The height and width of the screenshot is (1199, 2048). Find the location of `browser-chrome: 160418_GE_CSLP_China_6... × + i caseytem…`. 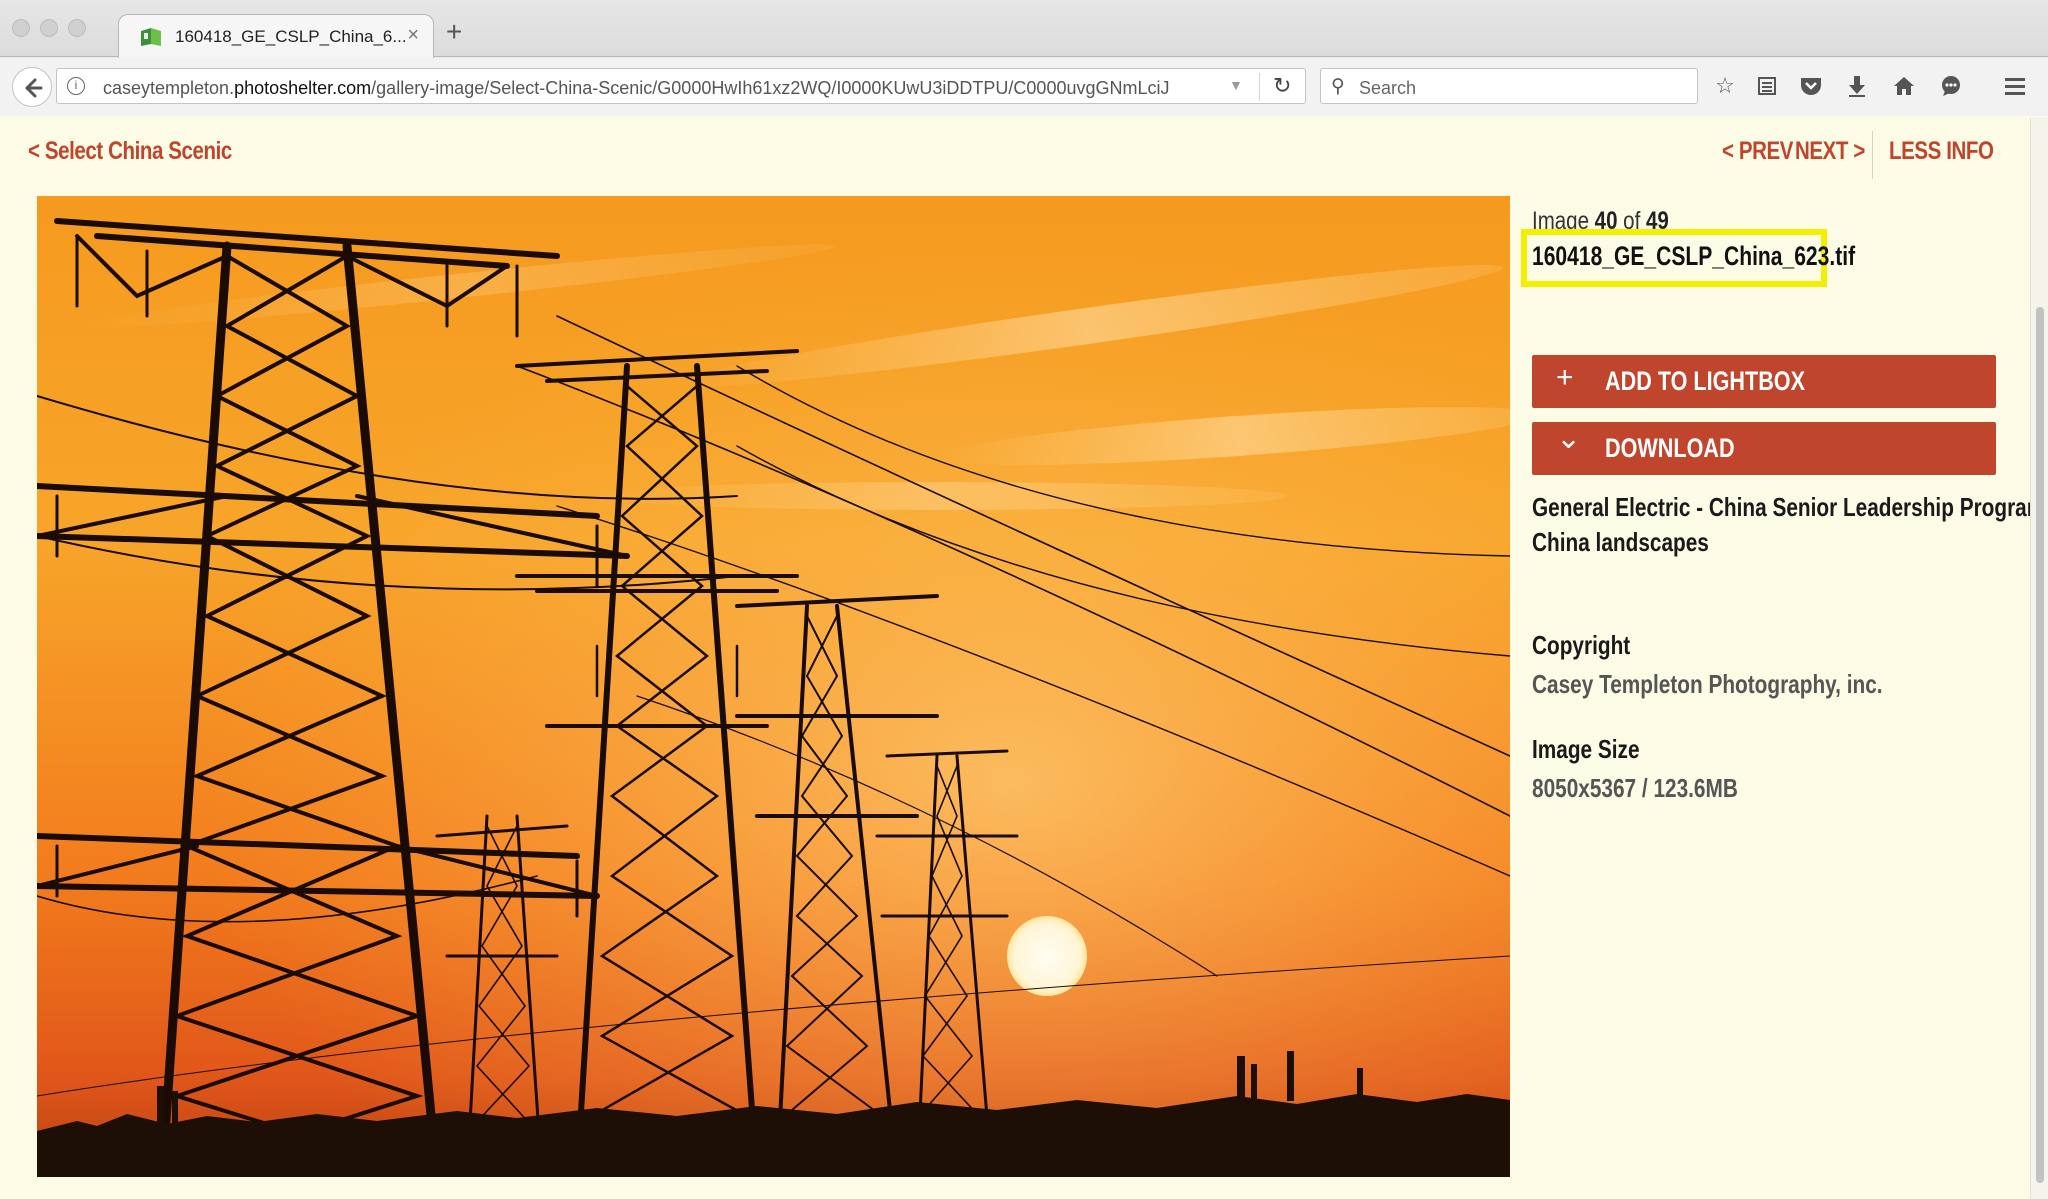

browser-chrome: 160418_GE_CSLP_China_6... × + i caseytem… is located at coordinates (1024, 58).